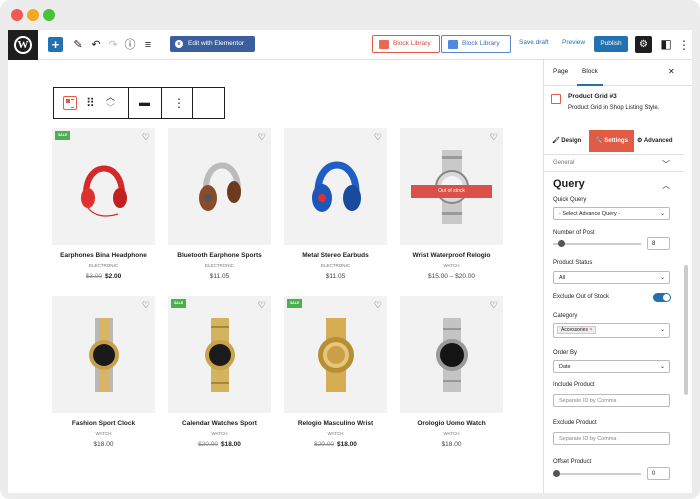 The height and width of the screenshot is (499, 700). Describe the element at coordinates (451, 276) in the screenshot. I see `product-price: $15.00 – $20.00` at that location.